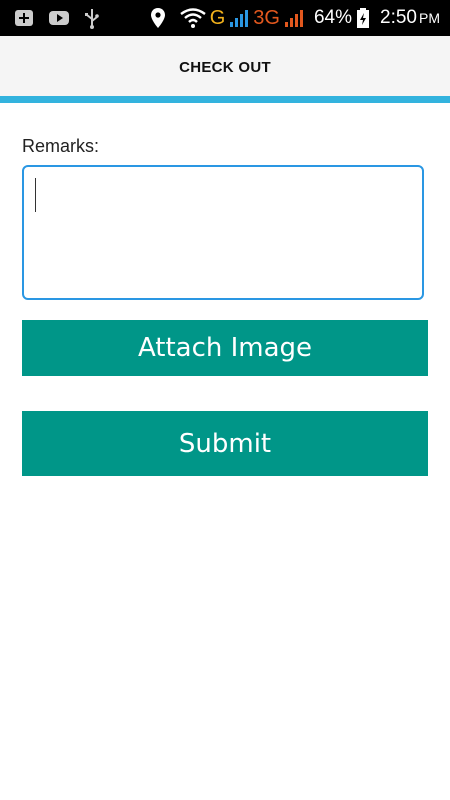 The image size is (450, 800). I want to click on submit-button: Submit, so click(225, 443).